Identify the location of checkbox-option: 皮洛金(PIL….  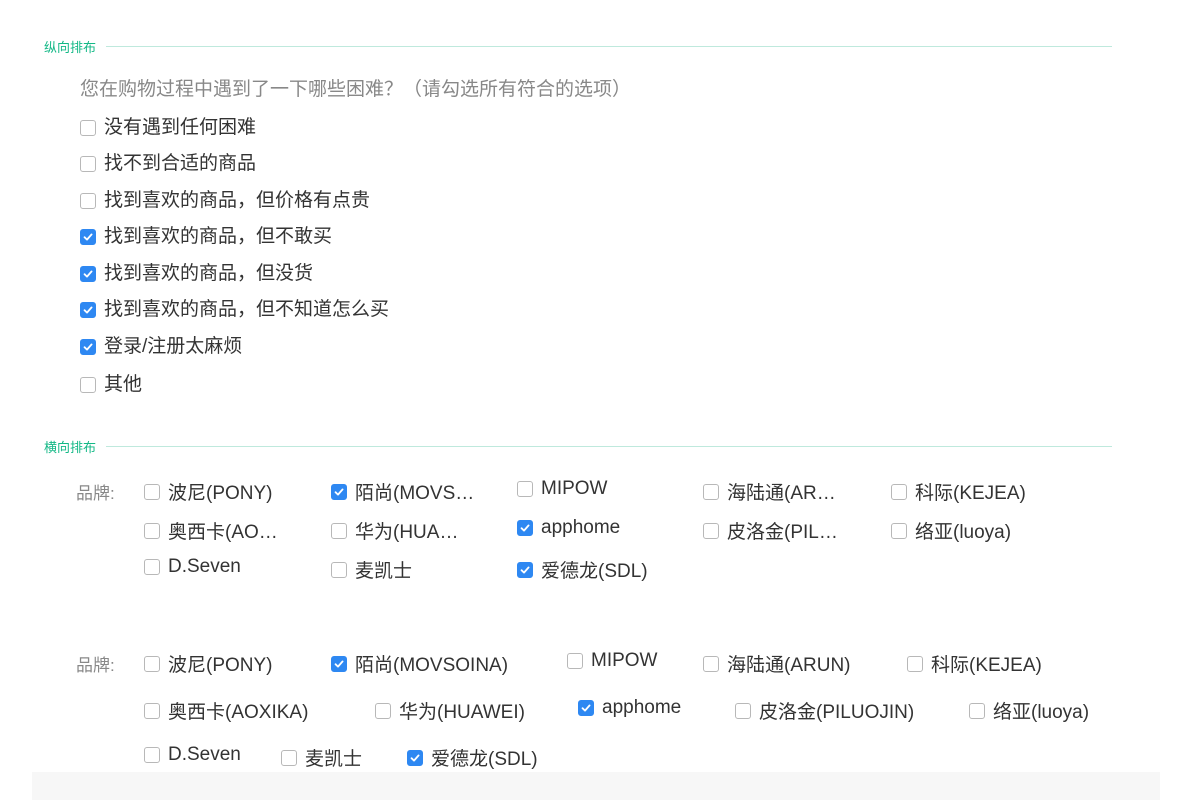
(770, 530).